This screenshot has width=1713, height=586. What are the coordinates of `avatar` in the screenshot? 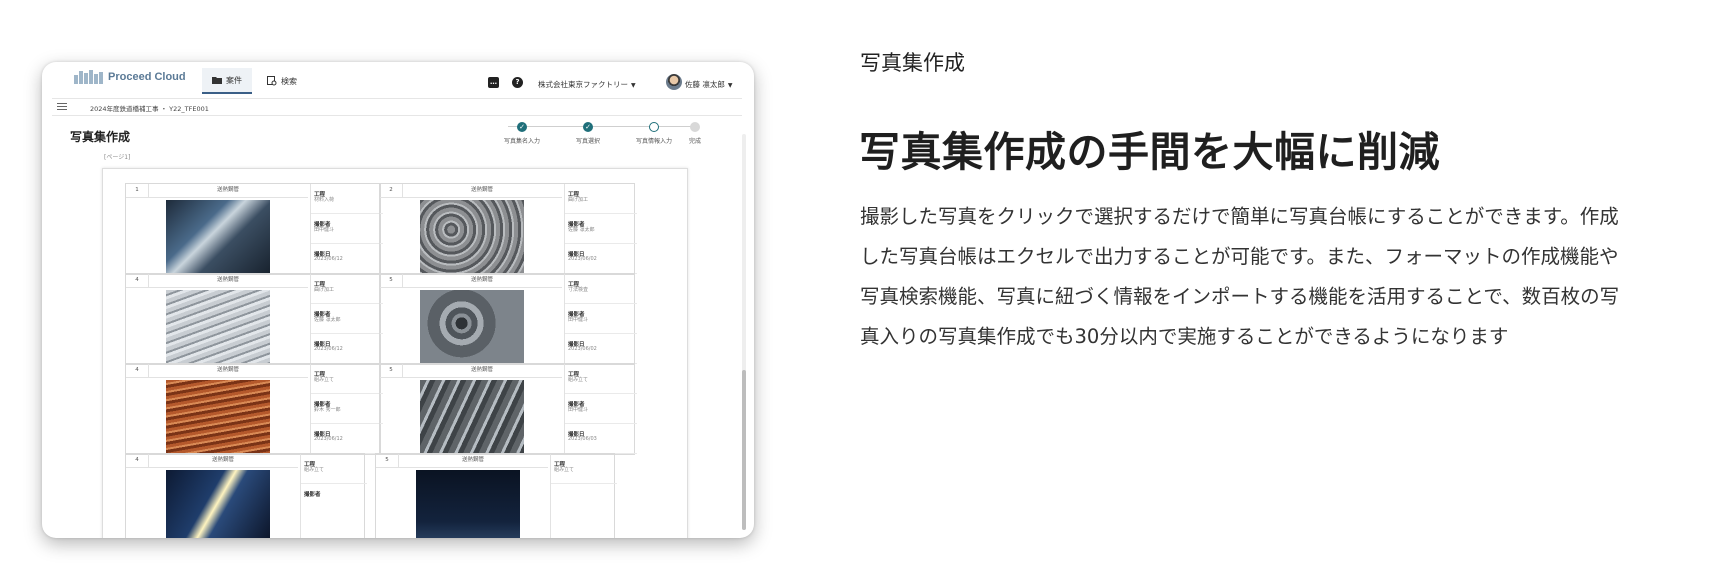 It's located at (674, 82).